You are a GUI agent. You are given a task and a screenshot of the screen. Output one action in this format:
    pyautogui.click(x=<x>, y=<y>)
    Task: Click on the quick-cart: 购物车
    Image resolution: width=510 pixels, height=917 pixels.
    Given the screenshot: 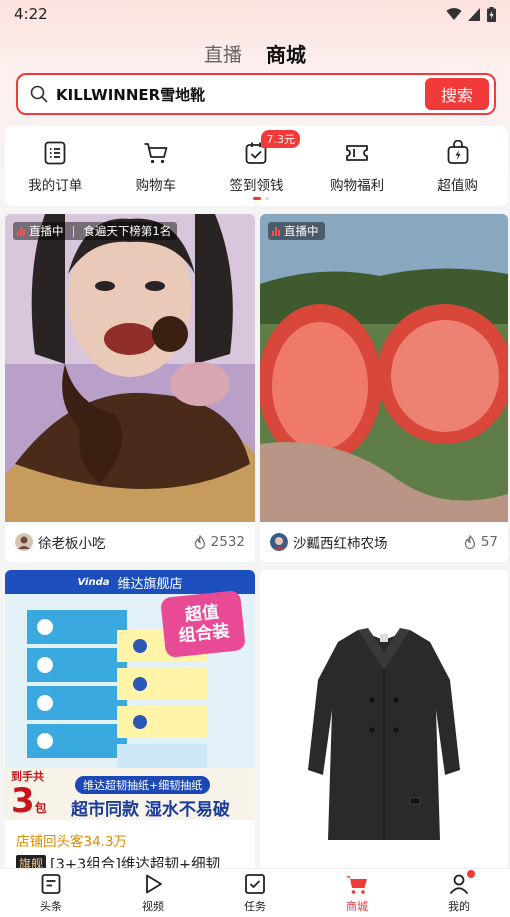 What is the action you would take?
    pyautogui.click(x=156, y=167)
    